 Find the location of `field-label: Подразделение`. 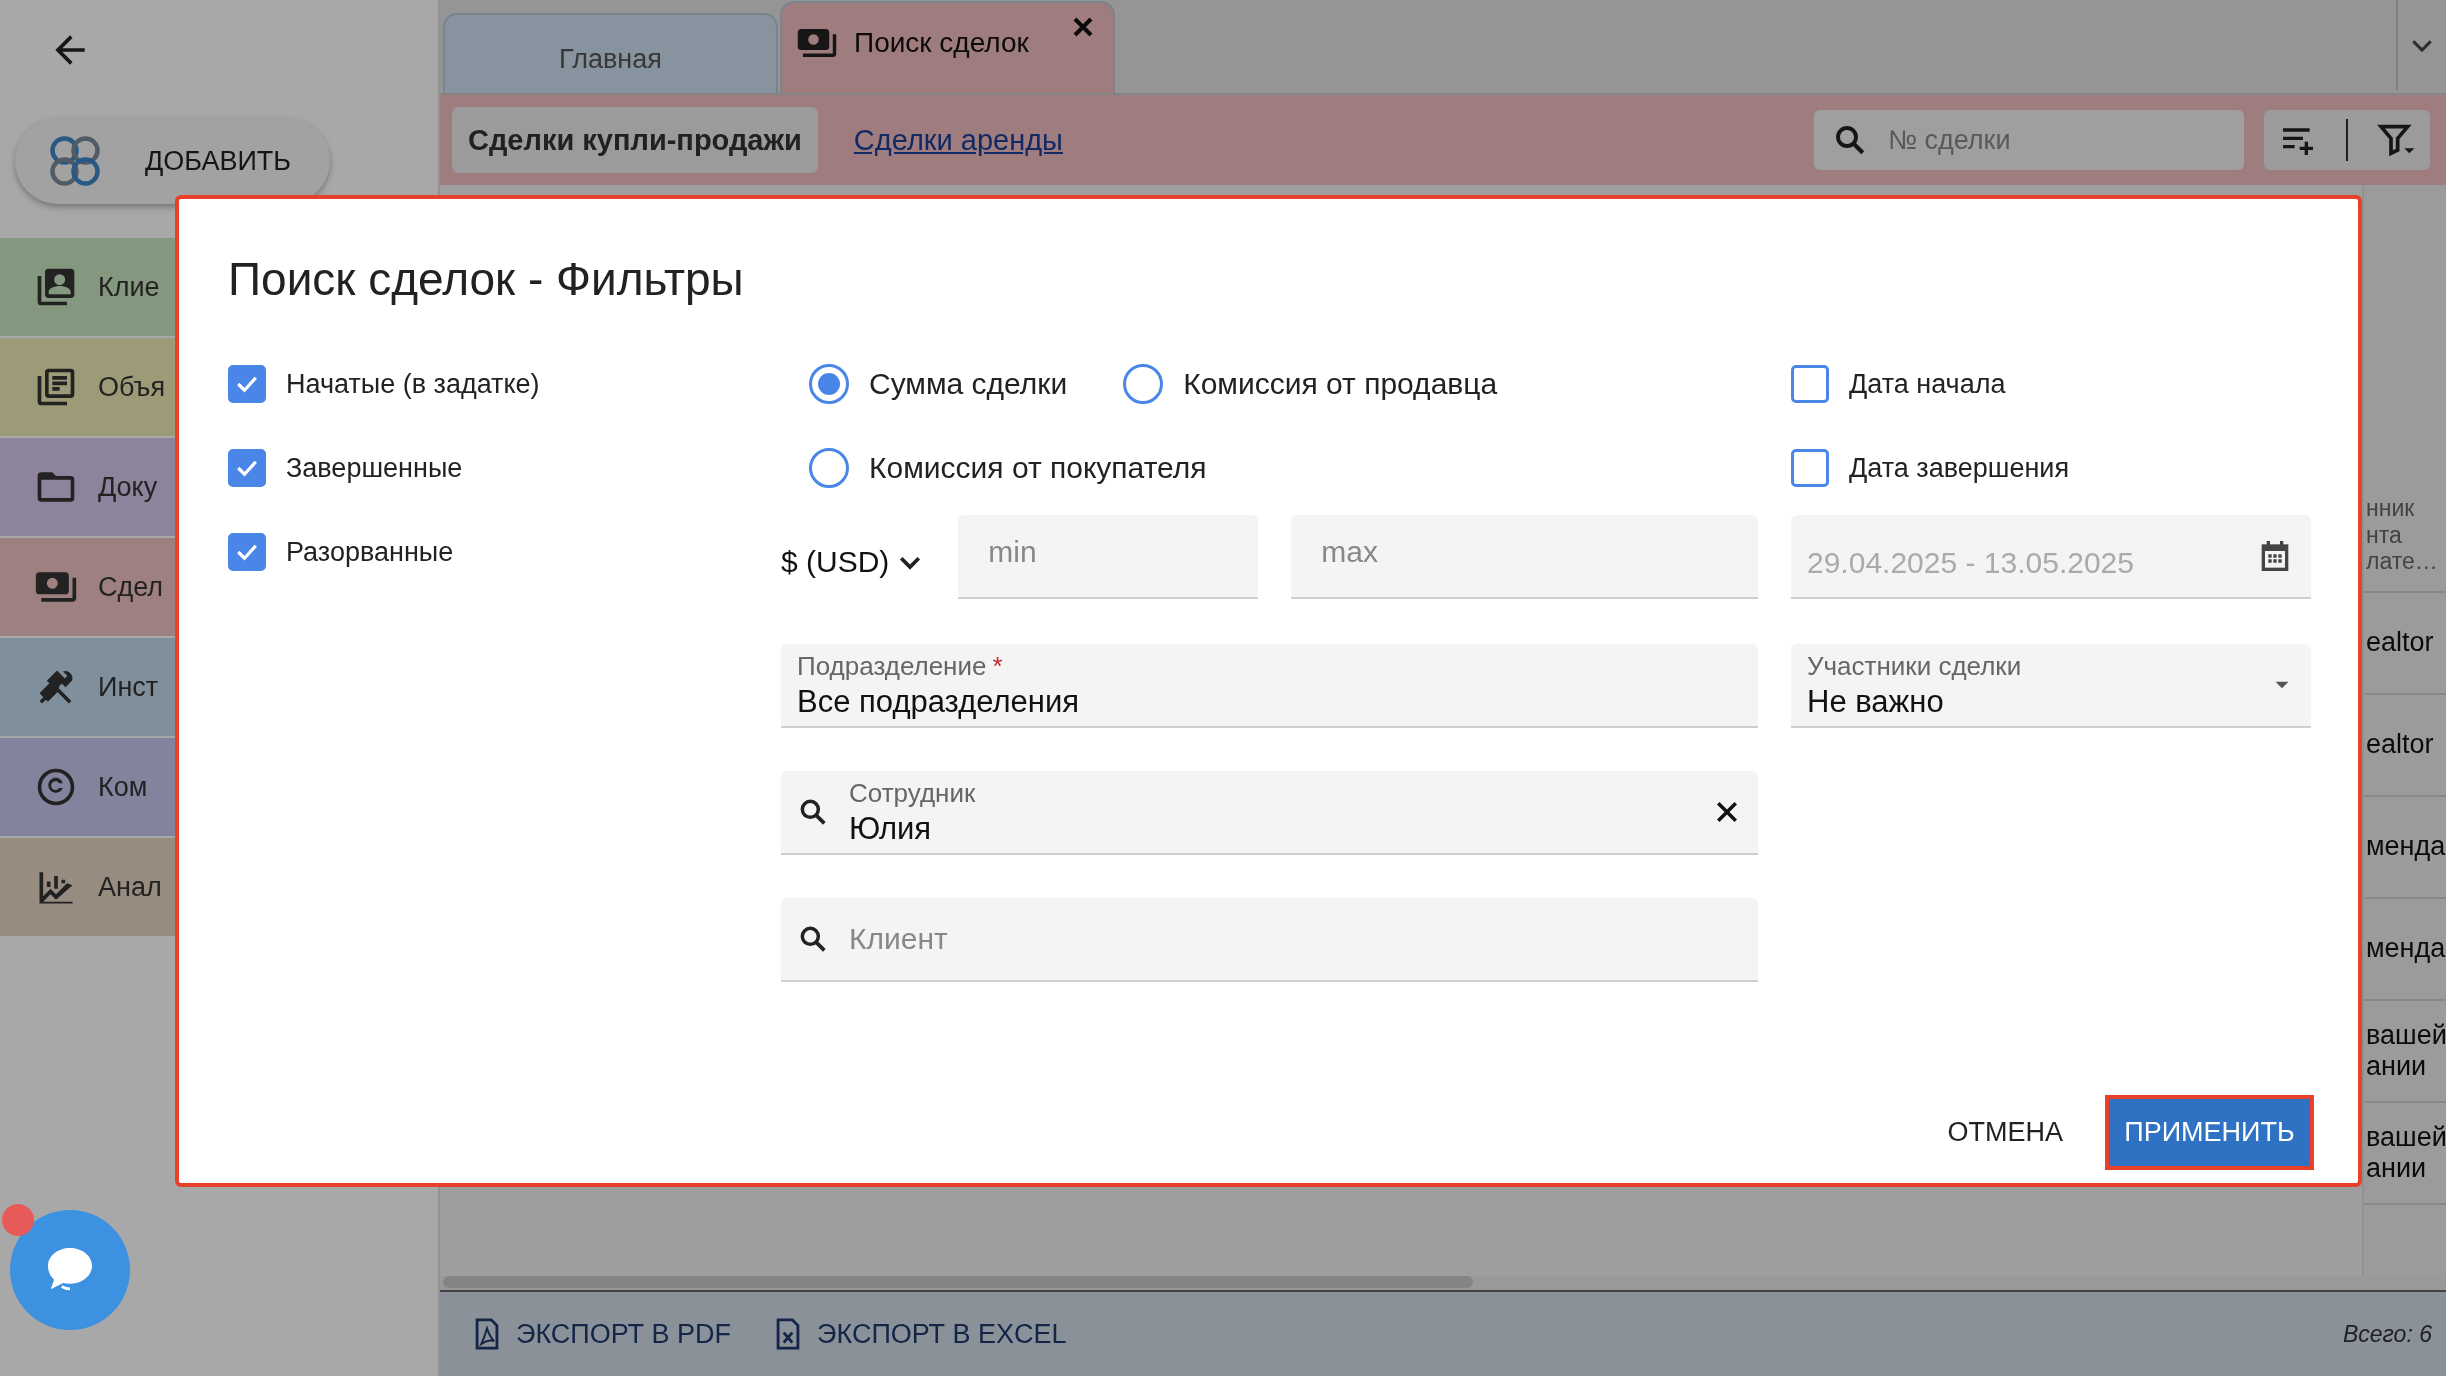

field-label: Подразделение is located at coordinates (892, 666).